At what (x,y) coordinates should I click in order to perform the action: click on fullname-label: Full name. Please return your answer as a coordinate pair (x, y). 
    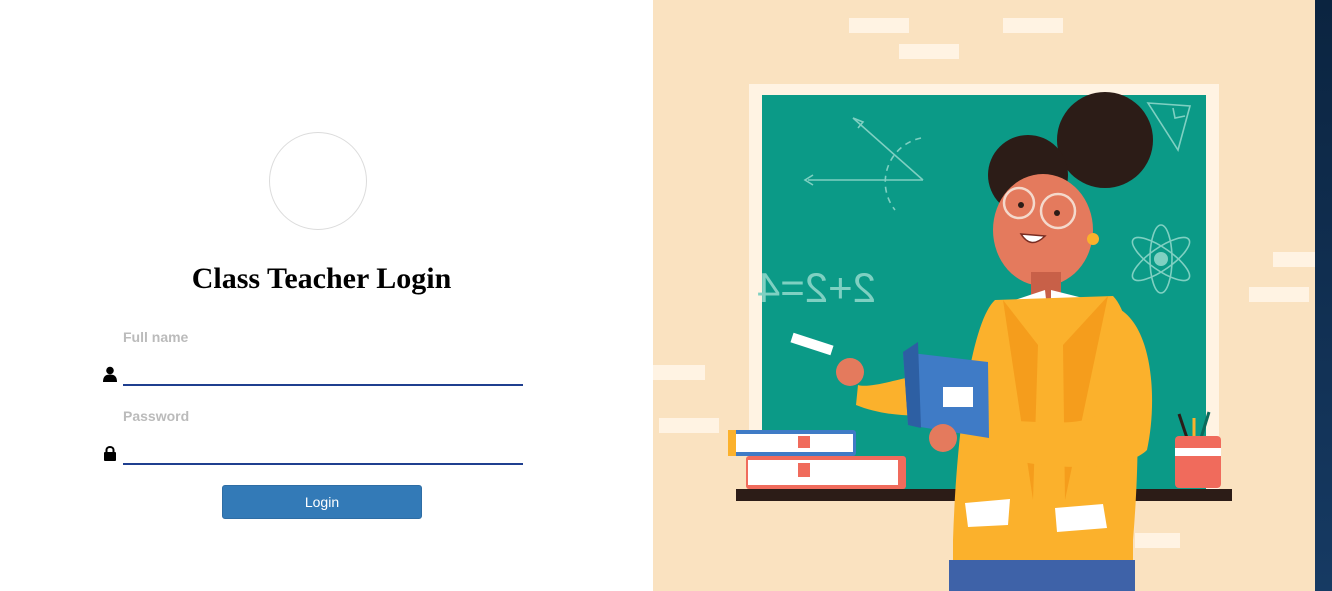
    Looking at the image, I should click on (156, 337).